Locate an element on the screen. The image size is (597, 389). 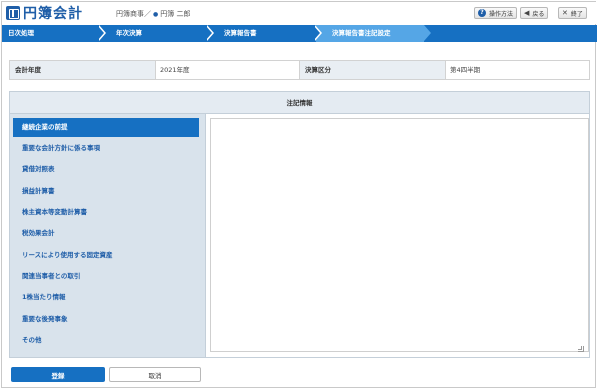
notes-item-tax-effect: 税効果会計 is located at coordinates (106, 233).